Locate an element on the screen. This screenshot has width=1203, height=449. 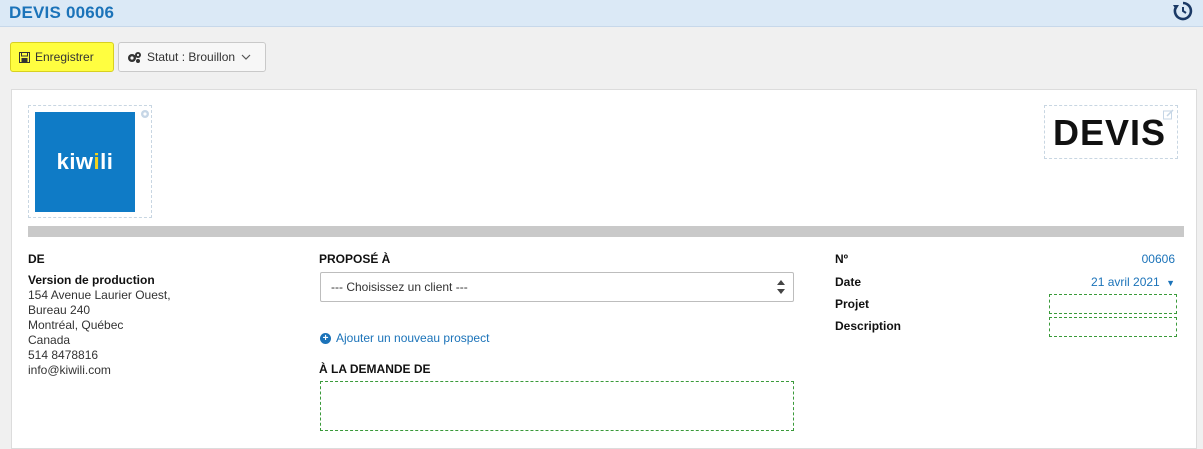
page-title: DEVIS 00606 is located at coordinates (62, 12).